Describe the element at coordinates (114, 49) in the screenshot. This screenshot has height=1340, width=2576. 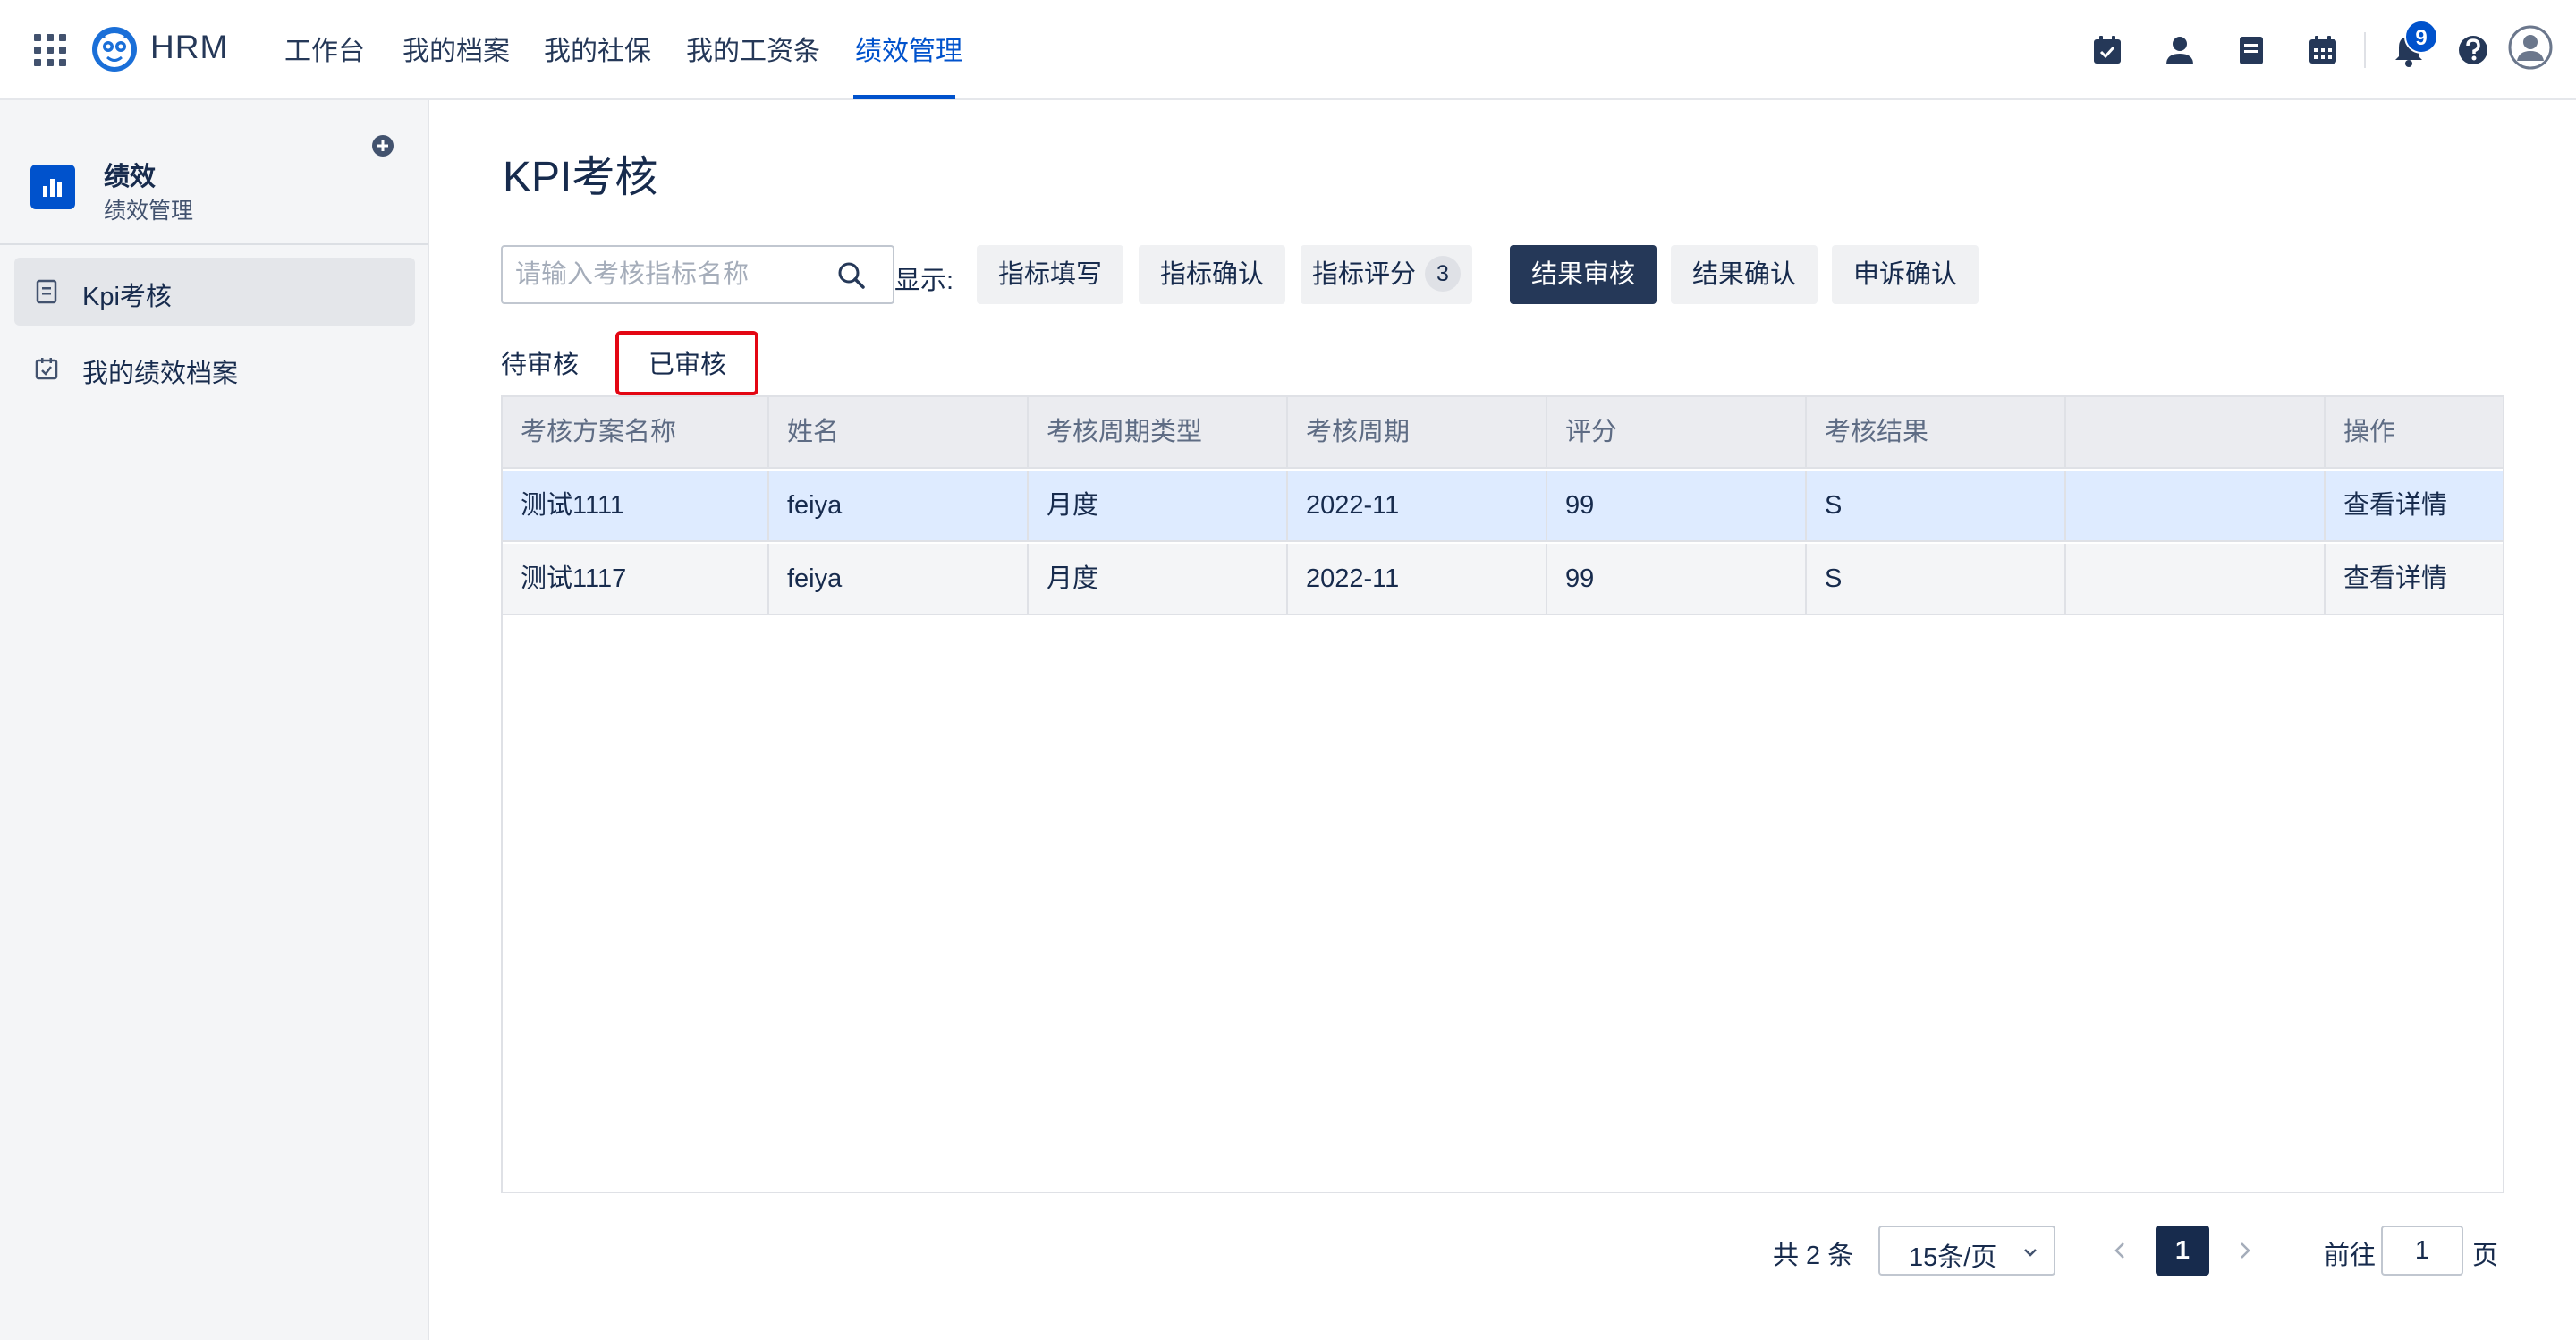
I see `hrm-logo-icon` at that location.